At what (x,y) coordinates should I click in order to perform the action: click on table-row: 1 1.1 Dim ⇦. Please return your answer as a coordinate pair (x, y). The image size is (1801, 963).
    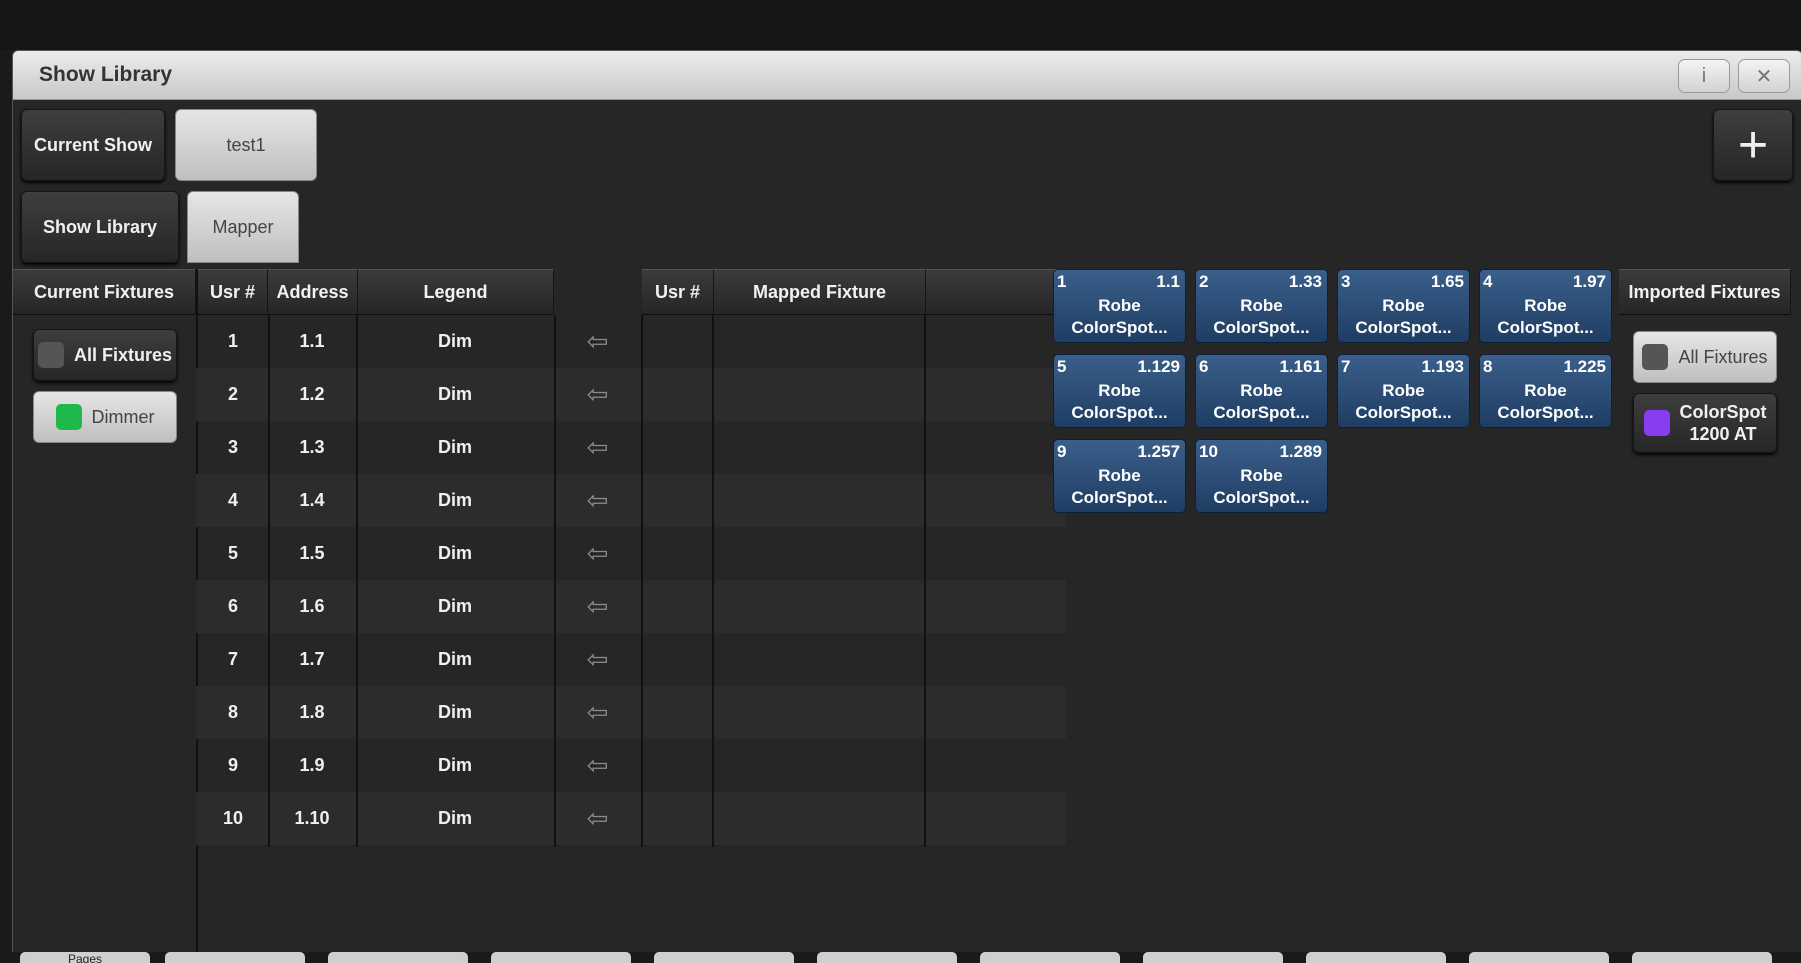
    Looking at the image, I should click on (631, 341).